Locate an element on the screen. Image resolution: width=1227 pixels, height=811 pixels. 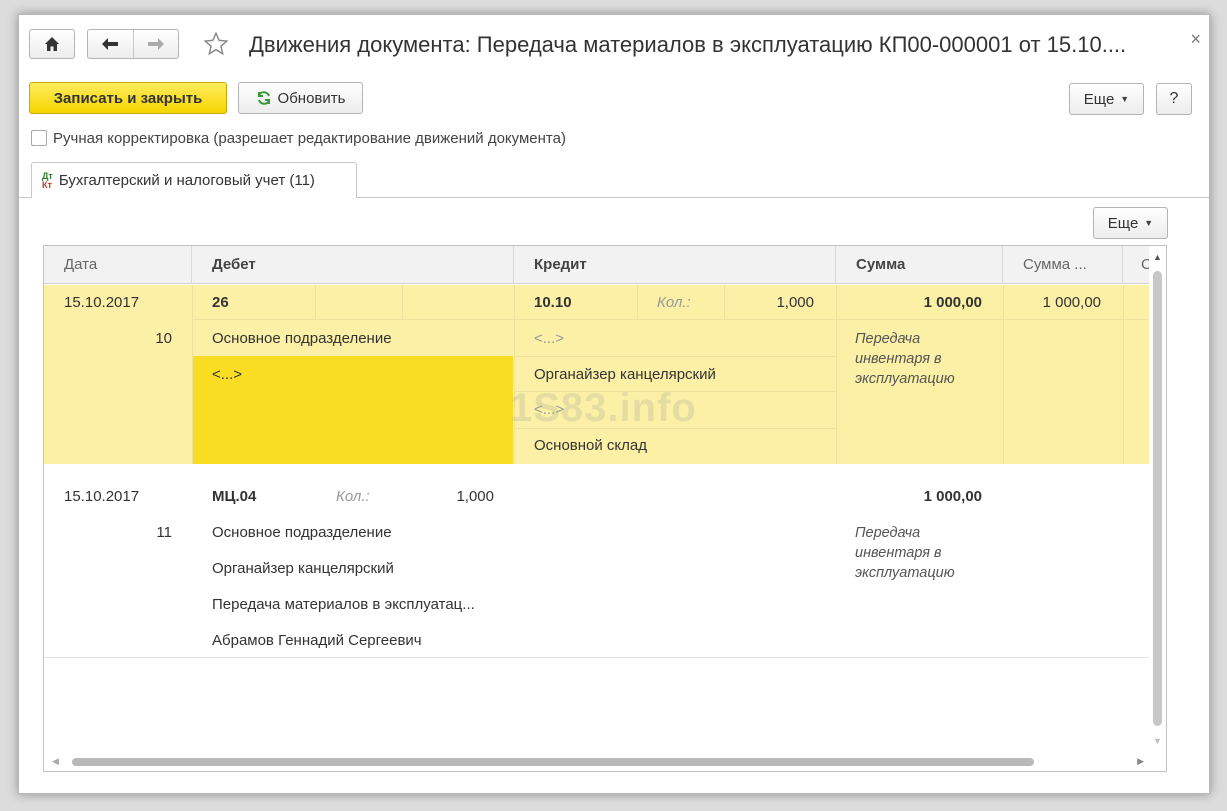
history-navigation is located at coordinates (133, 44).